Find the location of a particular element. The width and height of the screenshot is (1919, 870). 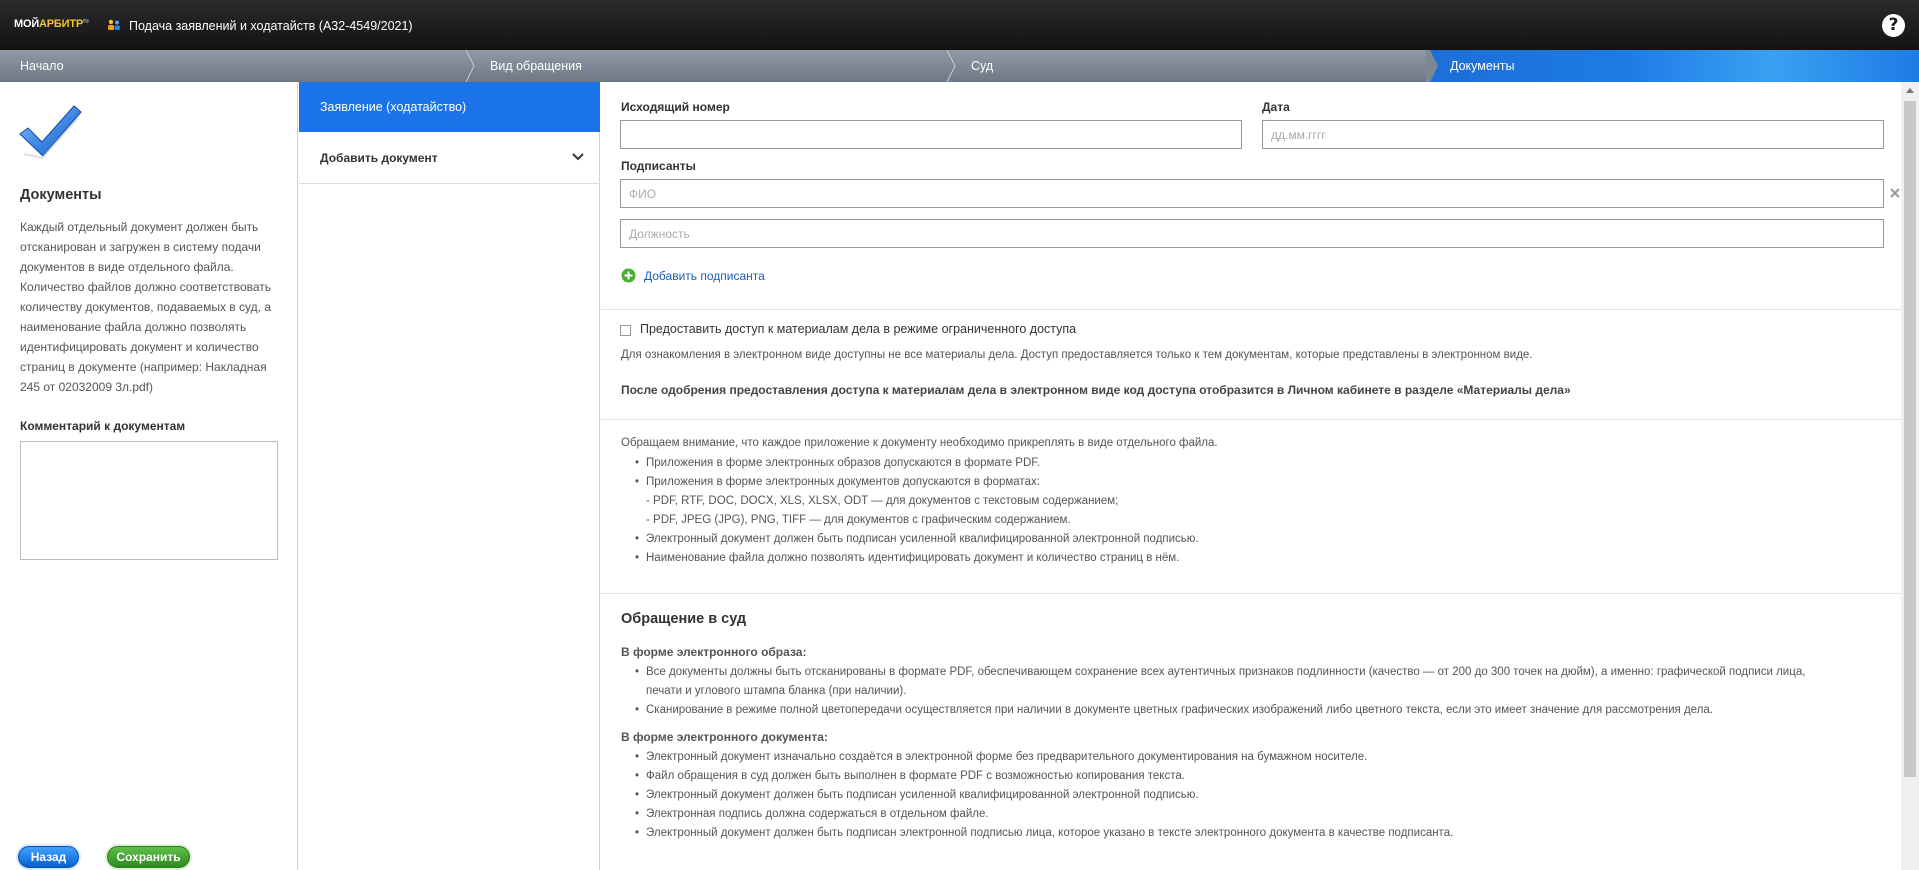

scrollbar is located at coordinates (1910, 476).